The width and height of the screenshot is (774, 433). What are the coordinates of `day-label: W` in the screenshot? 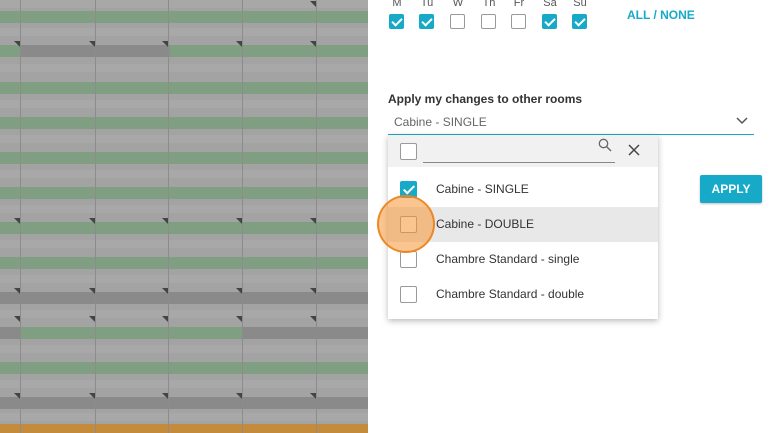 It's located at (458, 4).